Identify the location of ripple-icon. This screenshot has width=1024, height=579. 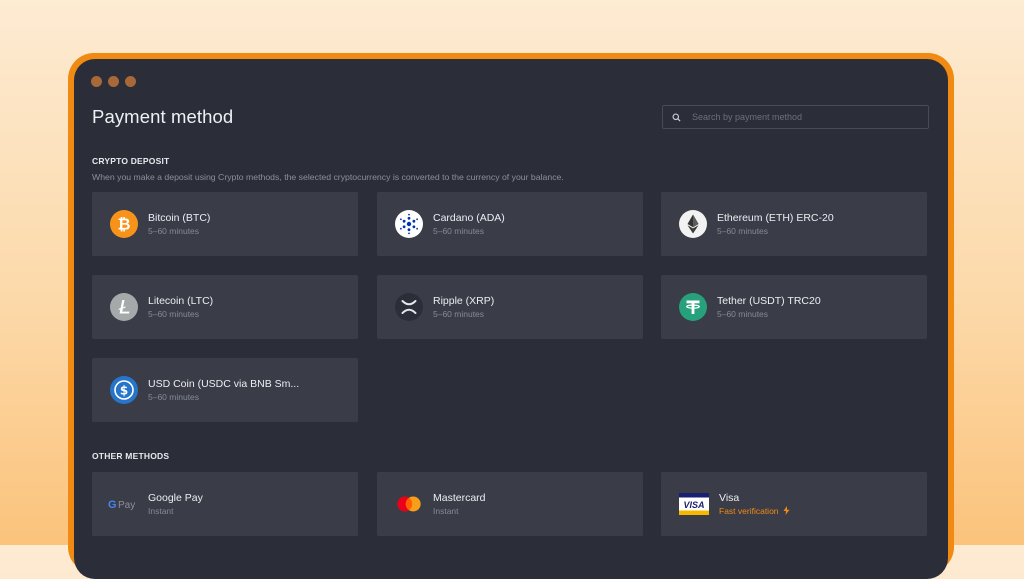
(409, 307).